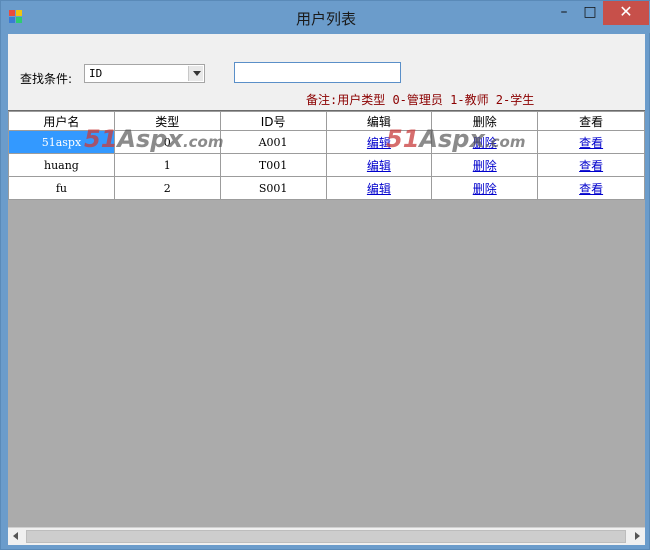  Describe the element at coordinates (626, 13) in the screenshot. I see `close-icon: ✕` at that location.